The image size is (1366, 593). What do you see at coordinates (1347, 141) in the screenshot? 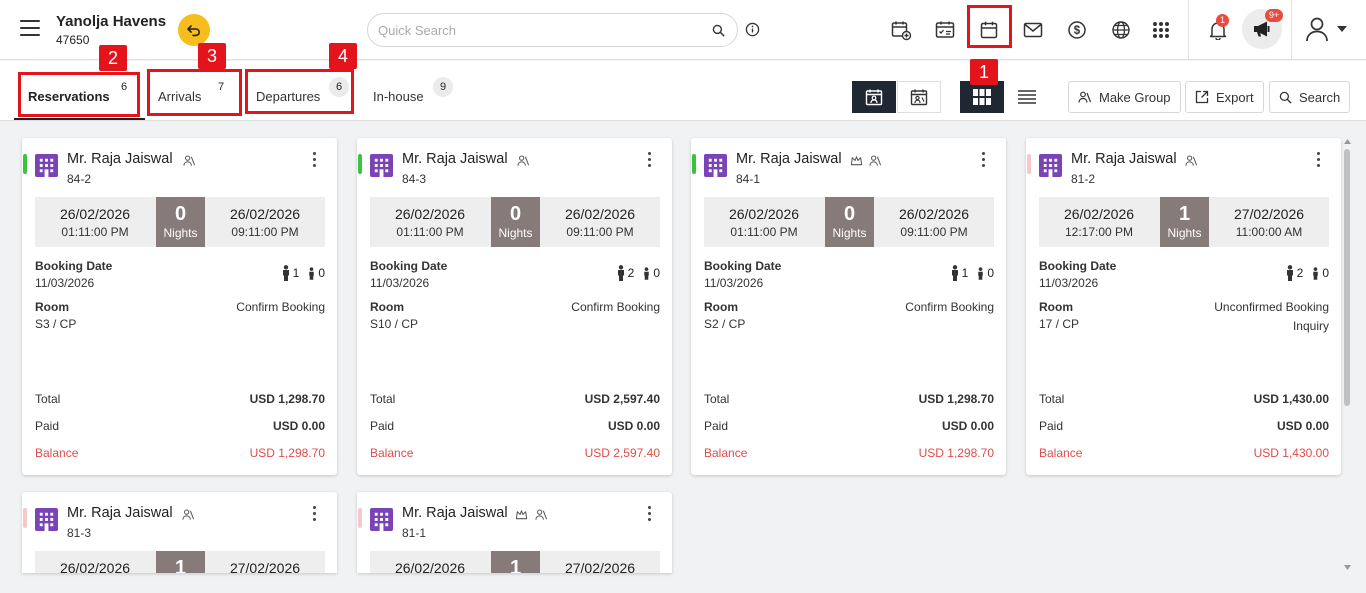
I see `scroll-up-arrow` at bounding box center [1347, 141].